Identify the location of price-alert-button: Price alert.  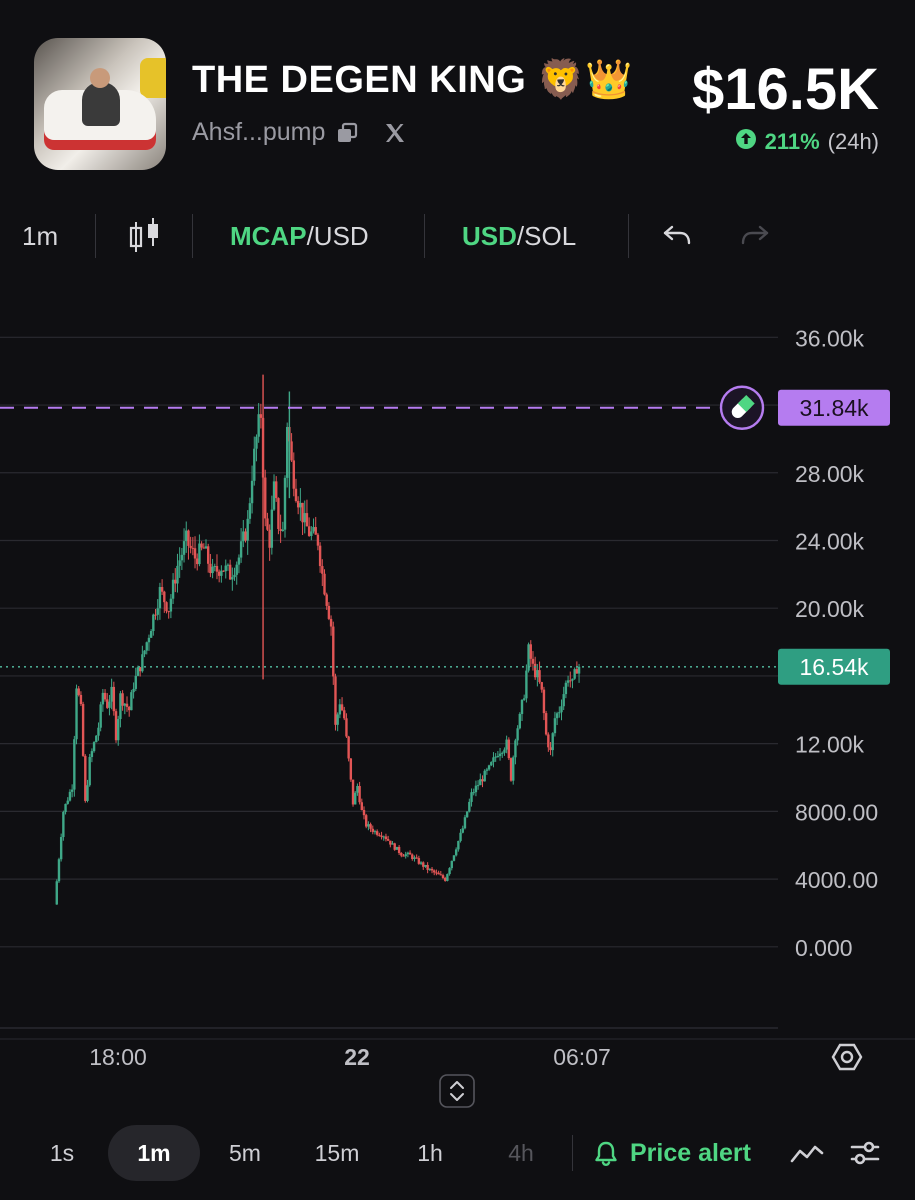
(671, 1153).